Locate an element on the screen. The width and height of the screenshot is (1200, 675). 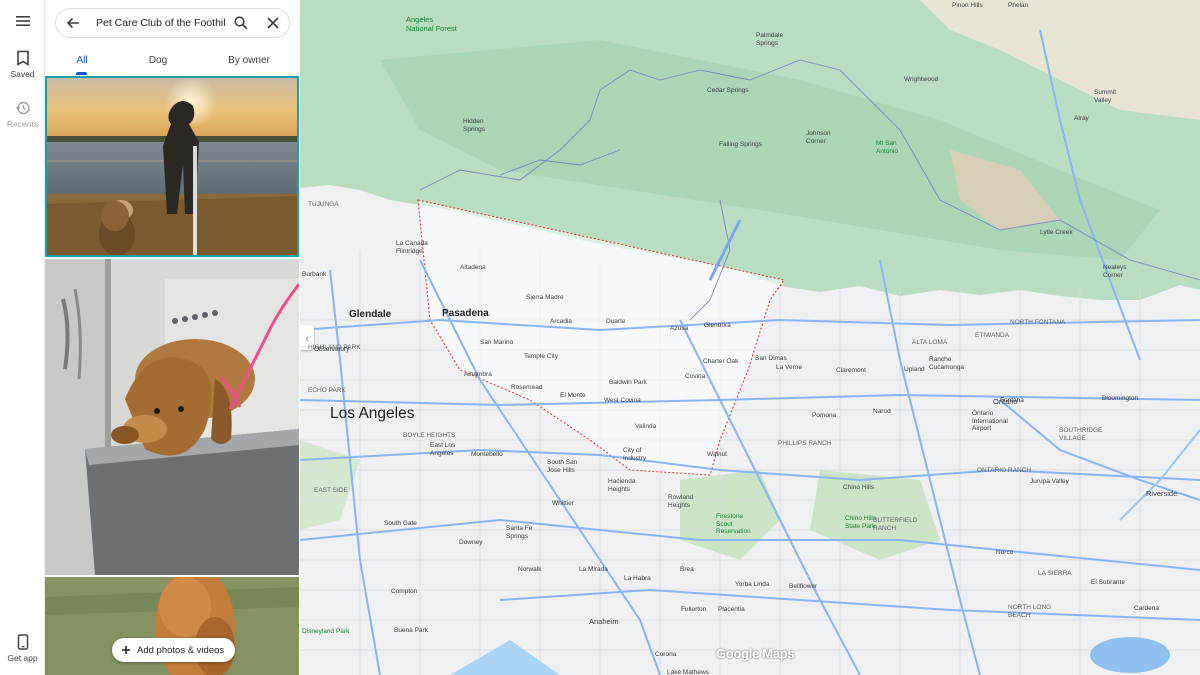
map-label: Downey is located at coordinates (470, 543).